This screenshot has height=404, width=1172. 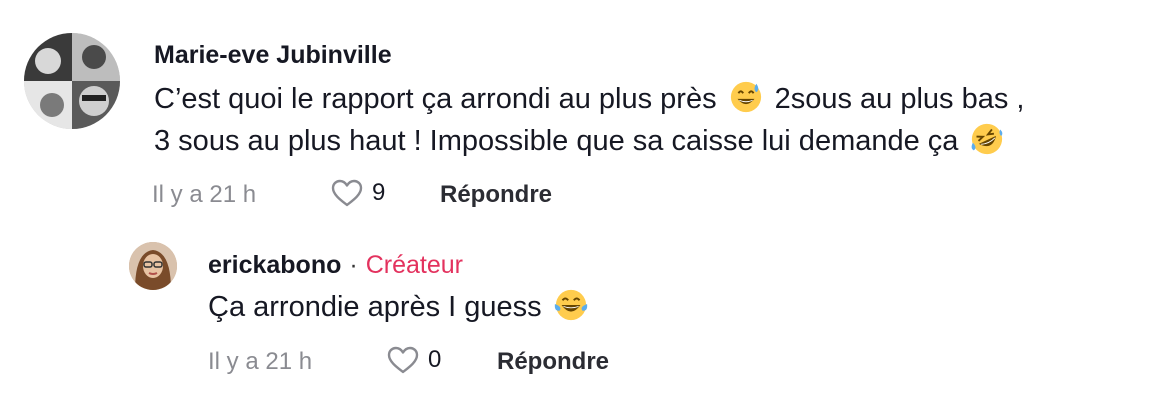 I want to click on reply-like-count: 0, so click(x=435, y=359).